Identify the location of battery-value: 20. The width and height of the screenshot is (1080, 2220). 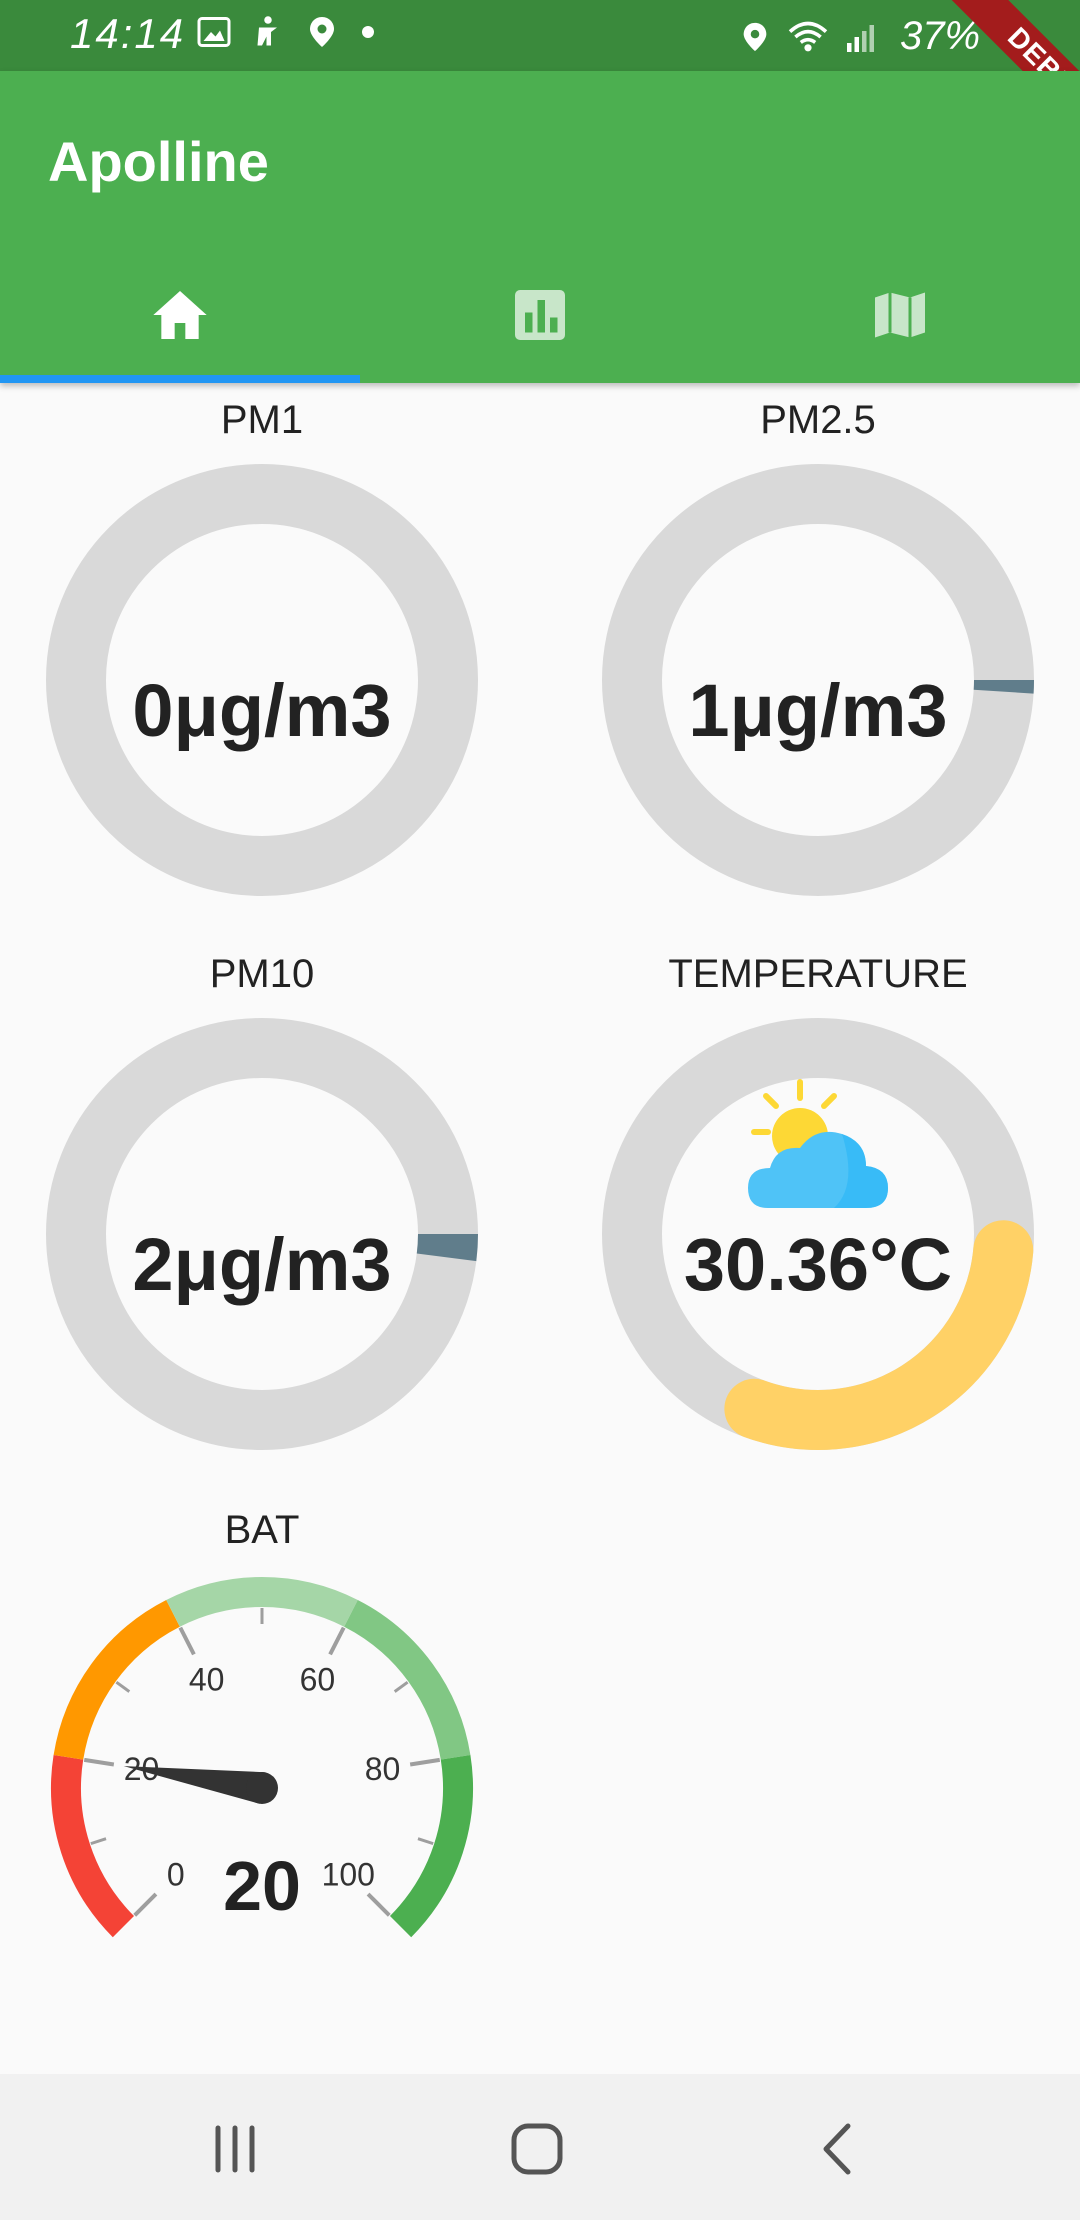
(262, 1886).